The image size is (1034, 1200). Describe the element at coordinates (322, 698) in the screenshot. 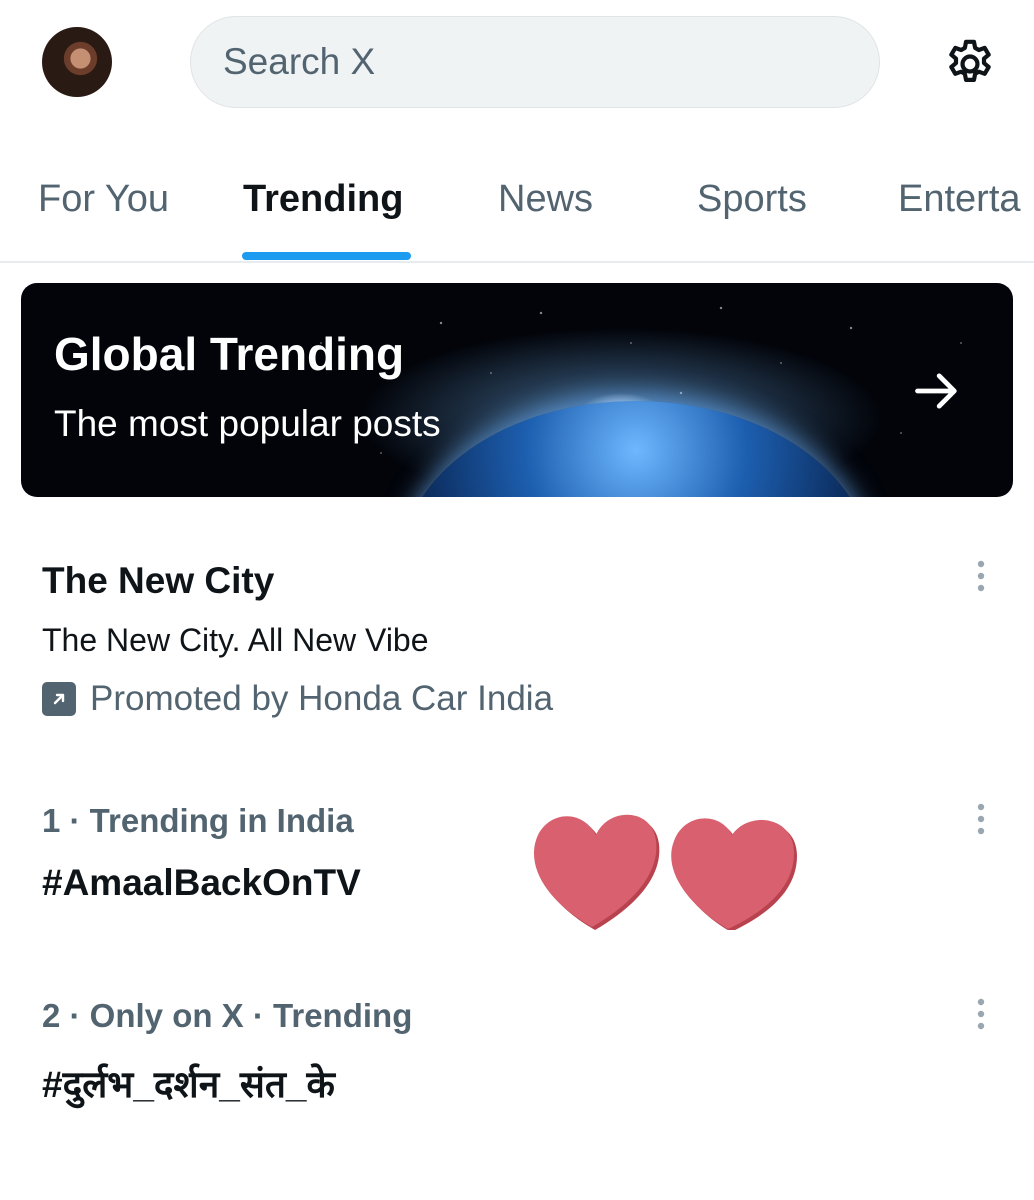

I see `promoted-by-text: Promoted by Honda Car India` at that location.